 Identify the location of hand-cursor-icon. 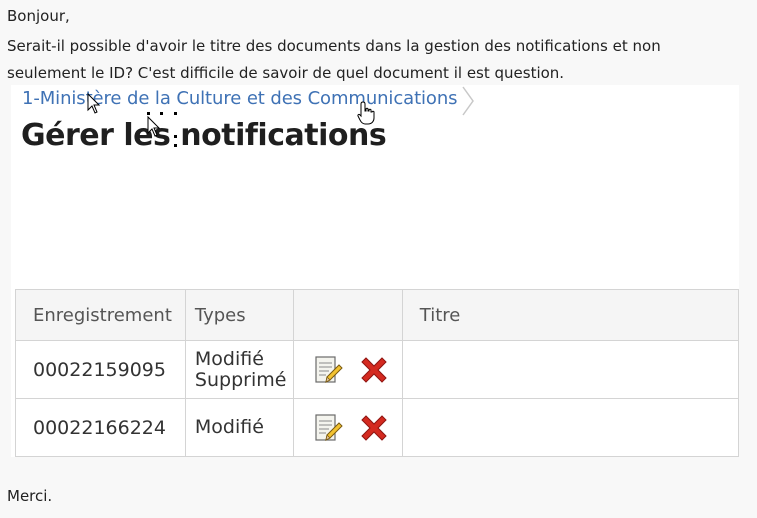
(366, 113).